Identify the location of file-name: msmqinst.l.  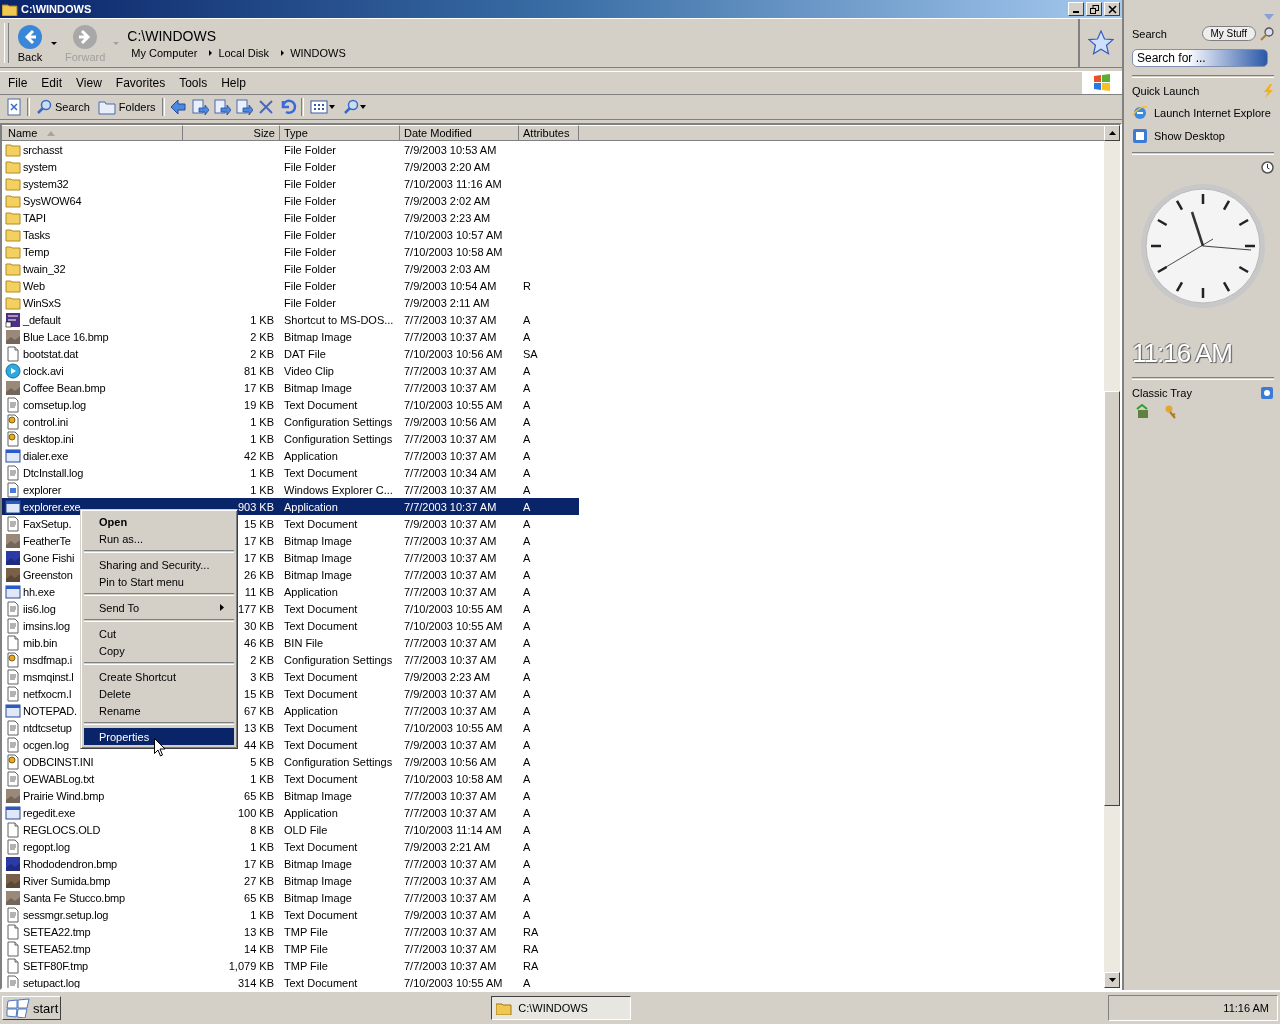
(48, 676).